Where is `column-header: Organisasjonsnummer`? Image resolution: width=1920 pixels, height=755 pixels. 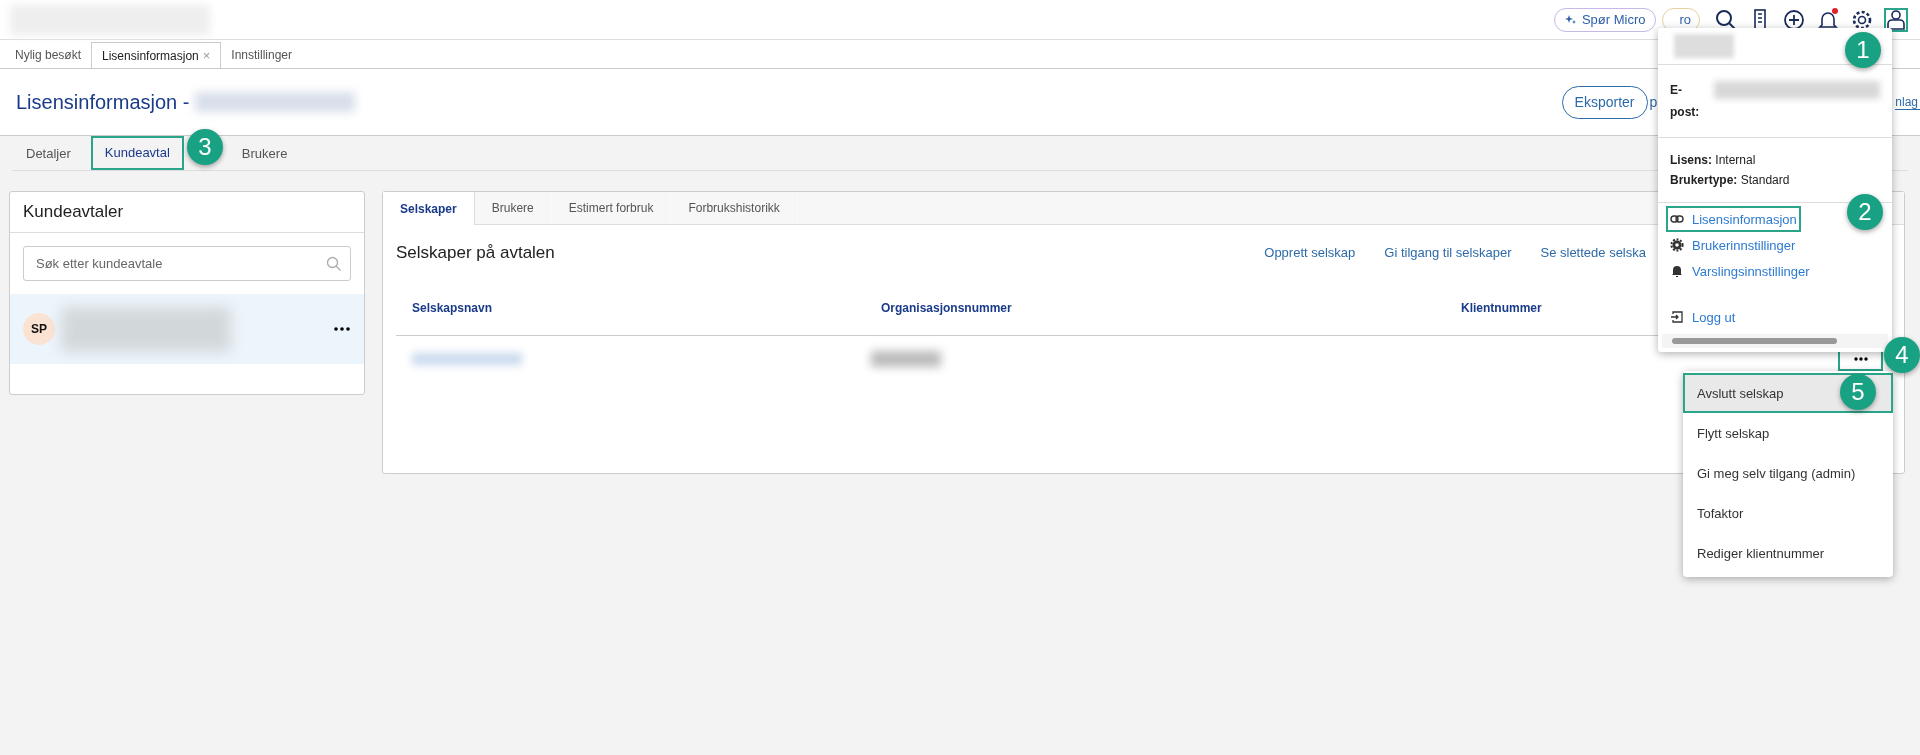
column-header: Organisasjonsnummer is located at coordinates (947, 307).